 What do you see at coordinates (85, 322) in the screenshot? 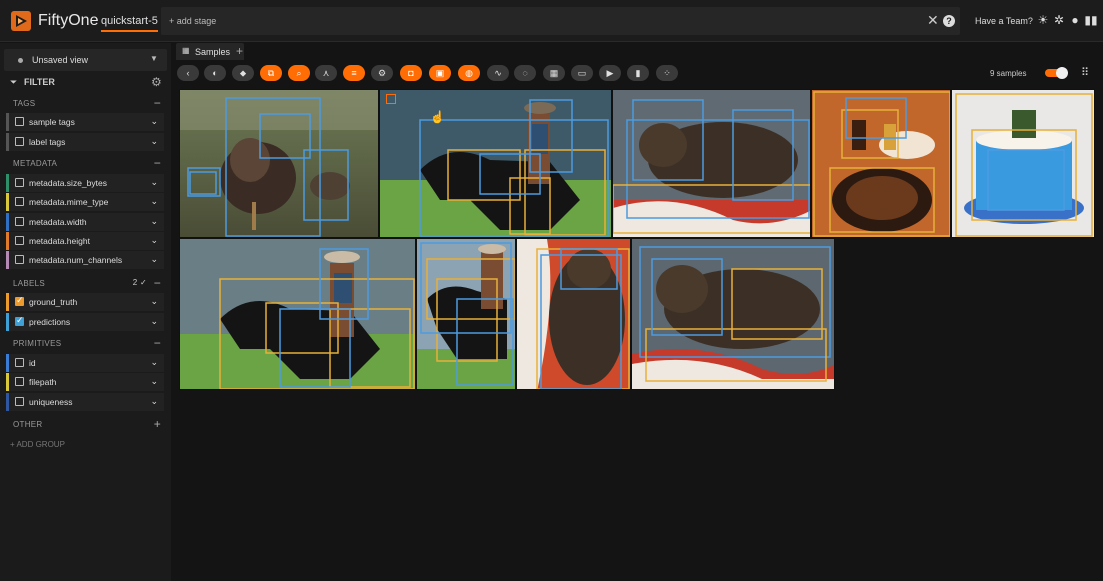
I see `filter-item-predictions: predictions ⌄` at bounding box center [85, 322].